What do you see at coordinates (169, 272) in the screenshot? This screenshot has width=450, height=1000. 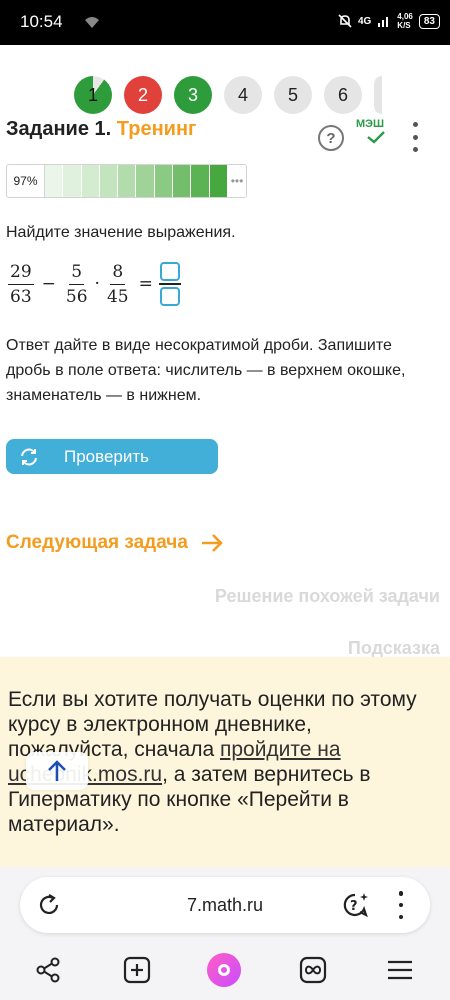 I see `numerator-input` at bounding box center [169, 272].